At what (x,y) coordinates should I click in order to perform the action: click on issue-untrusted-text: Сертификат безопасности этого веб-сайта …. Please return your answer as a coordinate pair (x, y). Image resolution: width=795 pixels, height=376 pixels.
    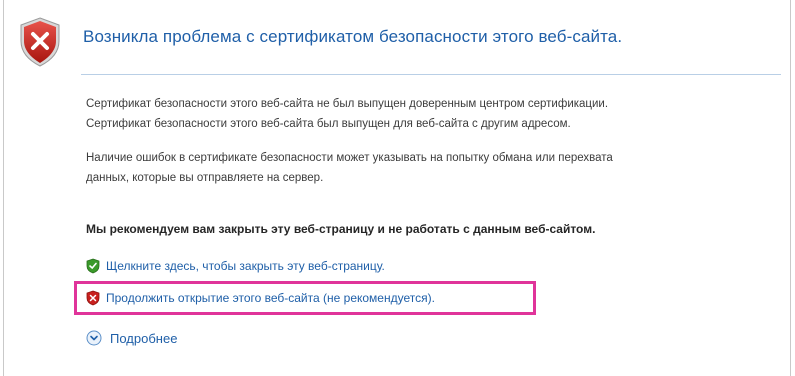
    Looking at the image, I should click on (347, 104).